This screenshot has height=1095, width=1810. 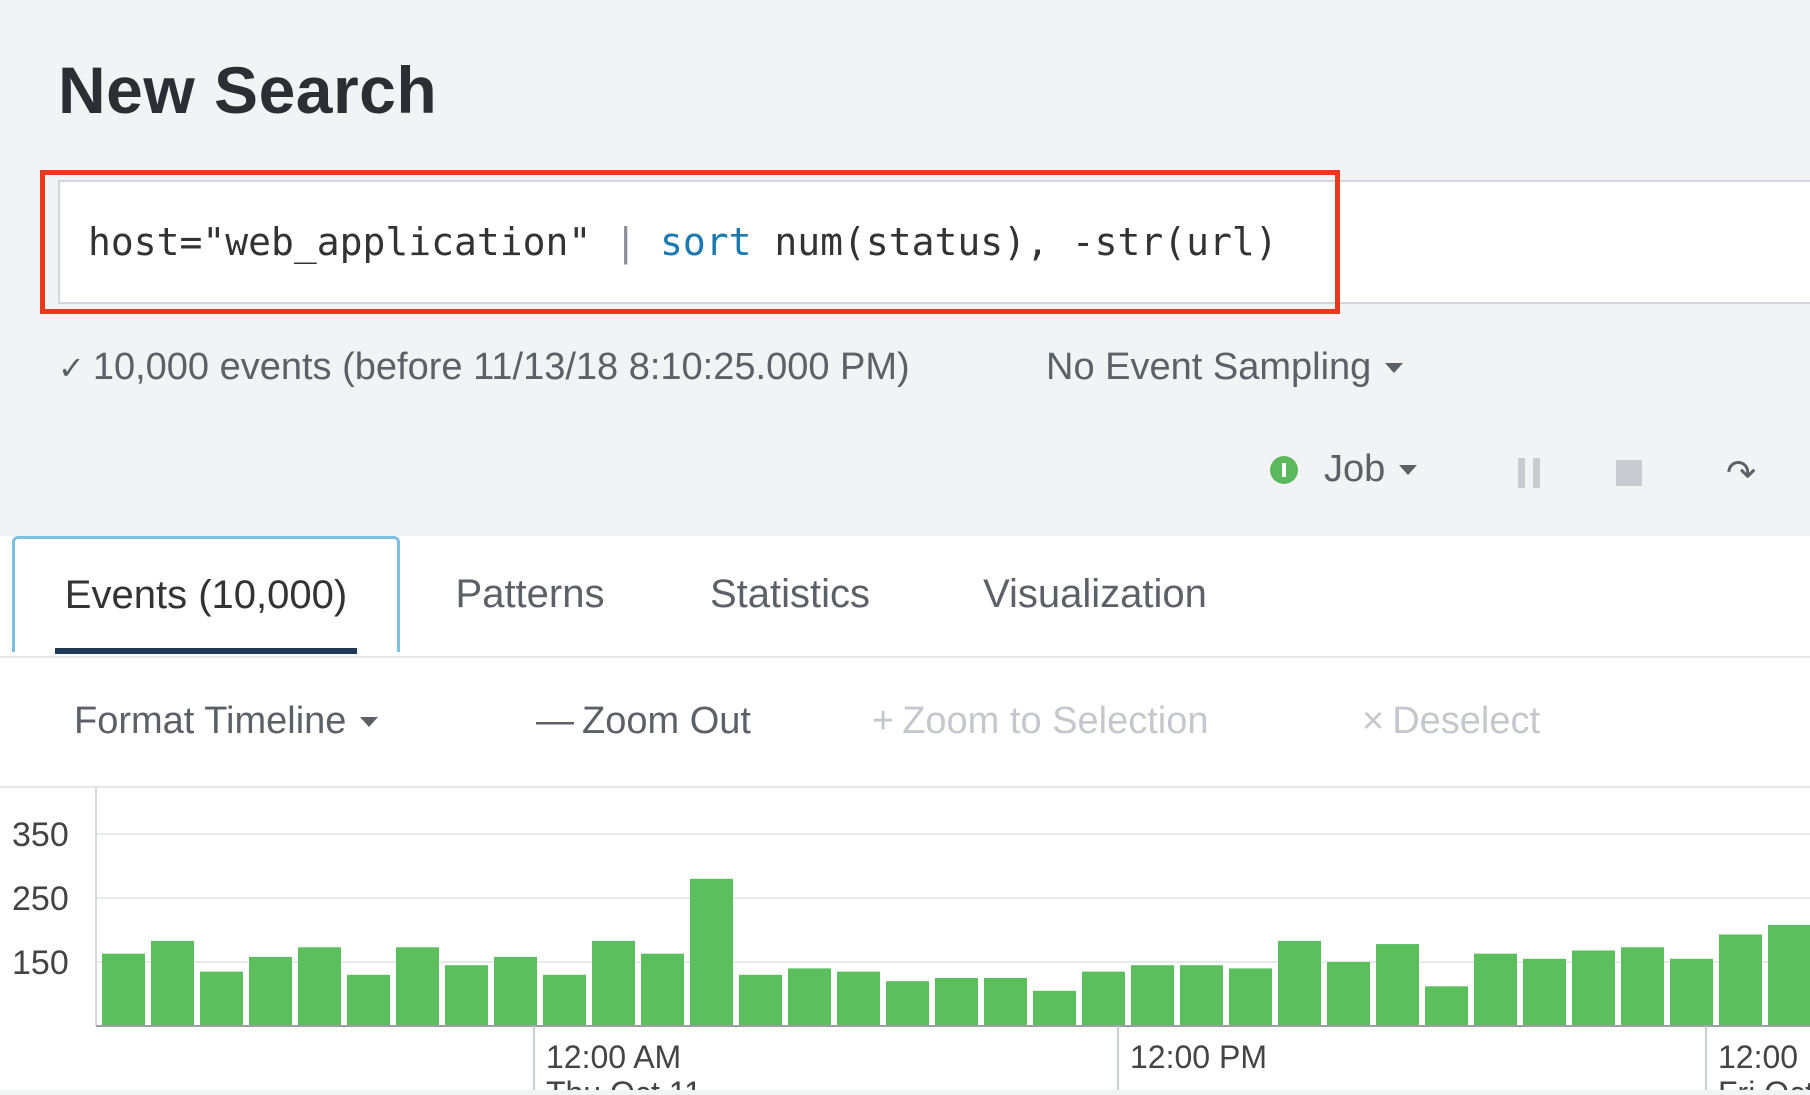 I want to click on y-tick-label: 150, so click(x=40, y=963).